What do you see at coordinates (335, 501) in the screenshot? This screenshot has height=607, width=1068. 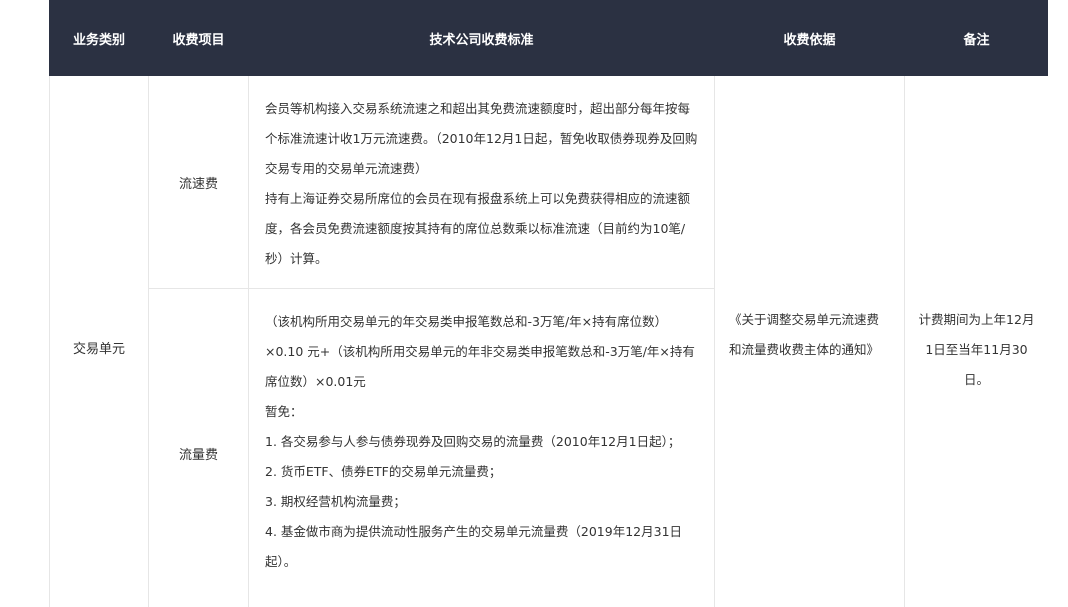 I see `standard-paragraph: 3. 期权经营机构流量费；` at bounding box center [335, 501].